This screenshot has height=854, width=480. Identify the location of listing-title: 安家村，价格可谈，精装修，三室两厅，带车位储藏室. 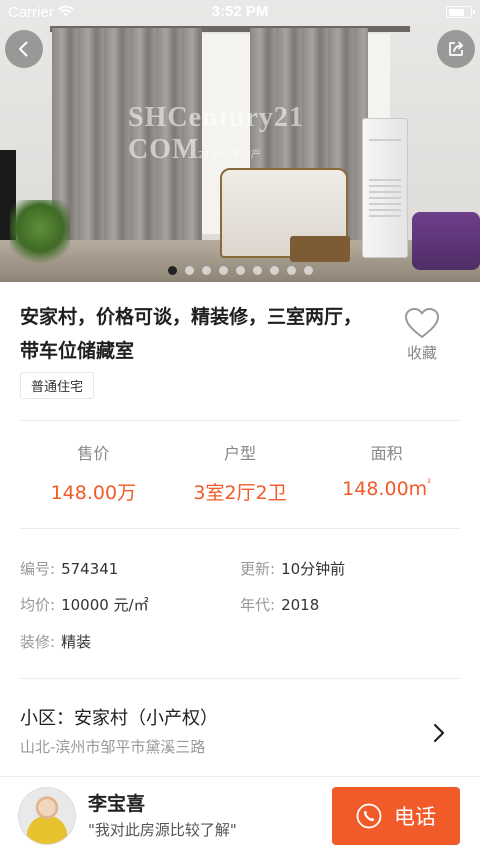
(191, 334).